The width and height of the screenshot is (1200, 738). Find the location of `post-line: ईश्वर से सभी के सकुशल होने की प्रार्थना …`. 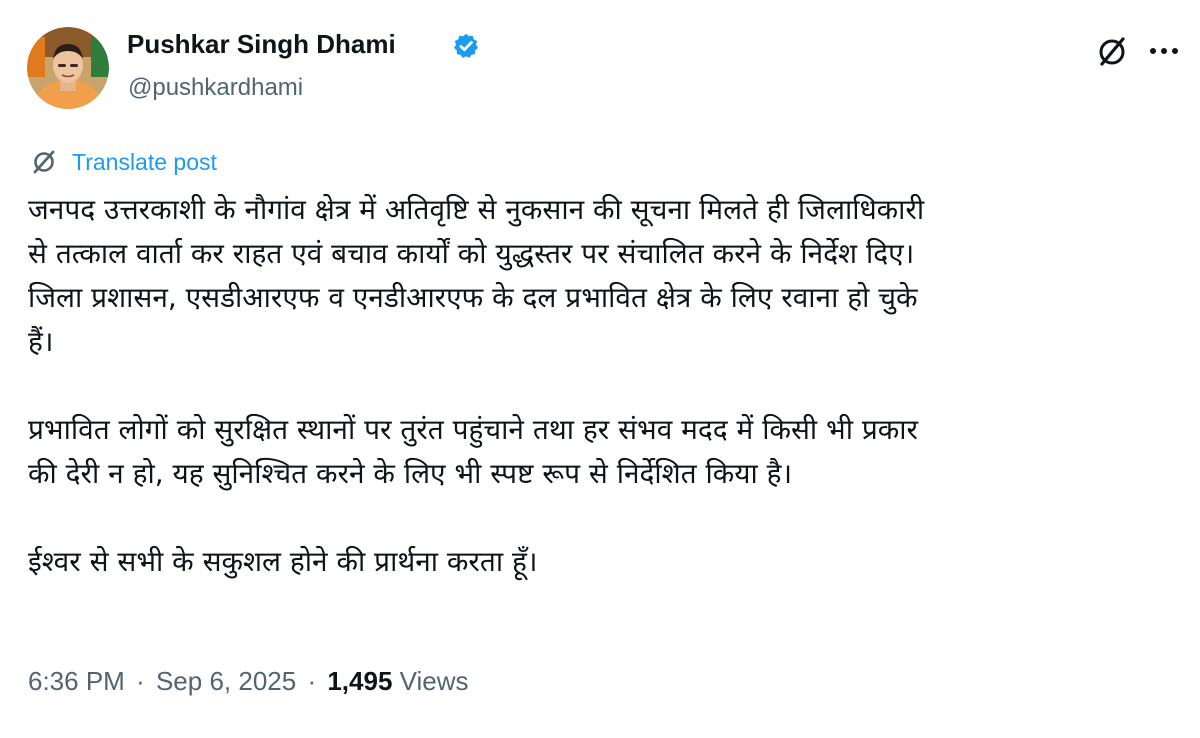

post-line: ईश्वर से सभी के सकुशल होने की प्रार्थना … is located at coordinates (283, 561).